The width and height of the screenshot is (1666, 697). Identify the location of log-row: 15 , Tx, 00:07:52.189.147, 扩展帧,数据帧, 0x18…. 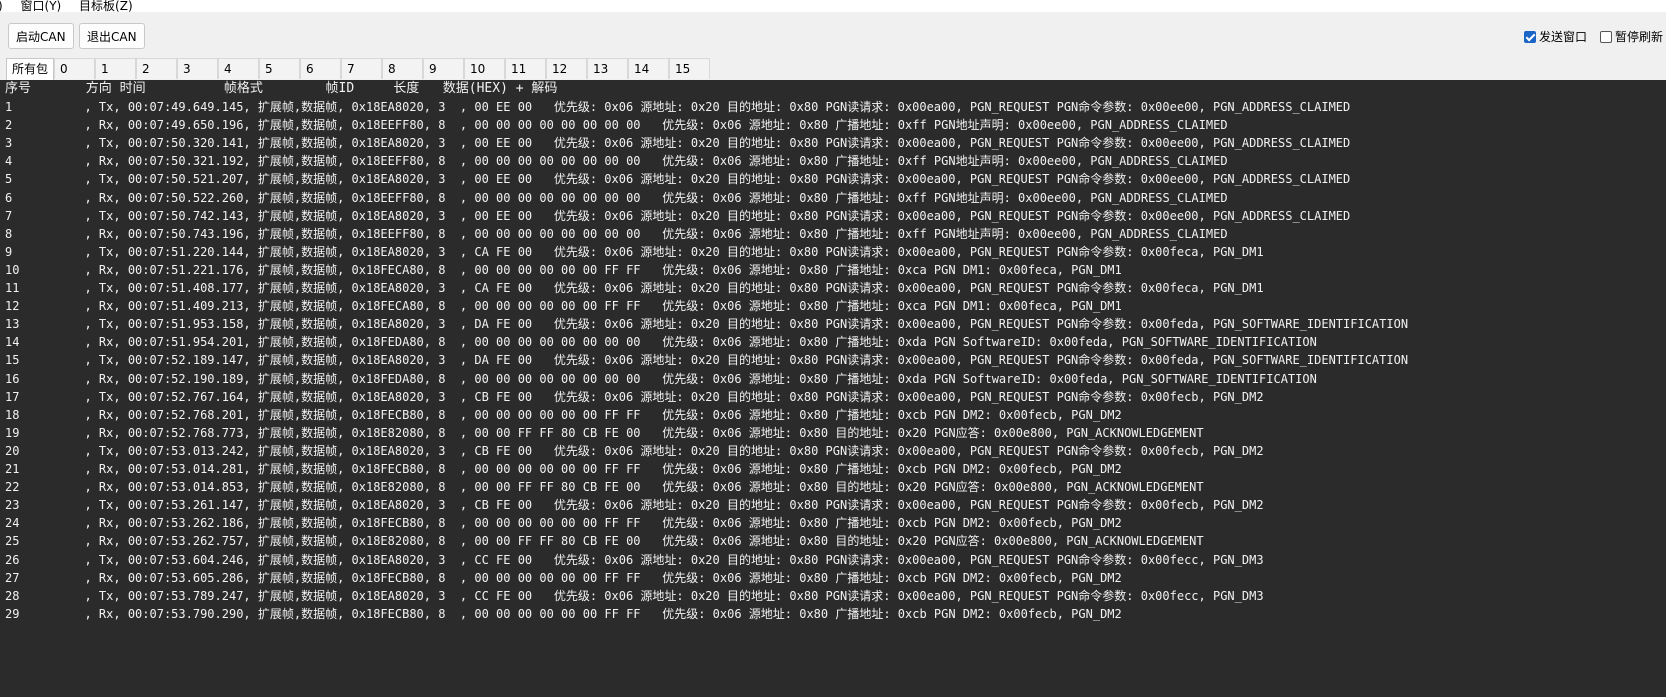
(707, 360).